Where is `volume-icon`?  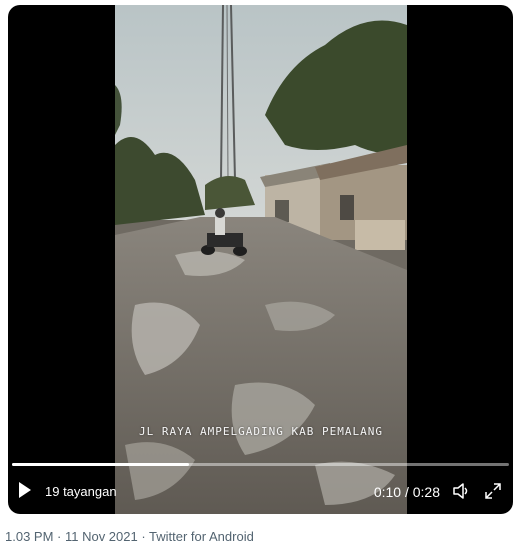 volume-icon is located at coordinates (461, 491).